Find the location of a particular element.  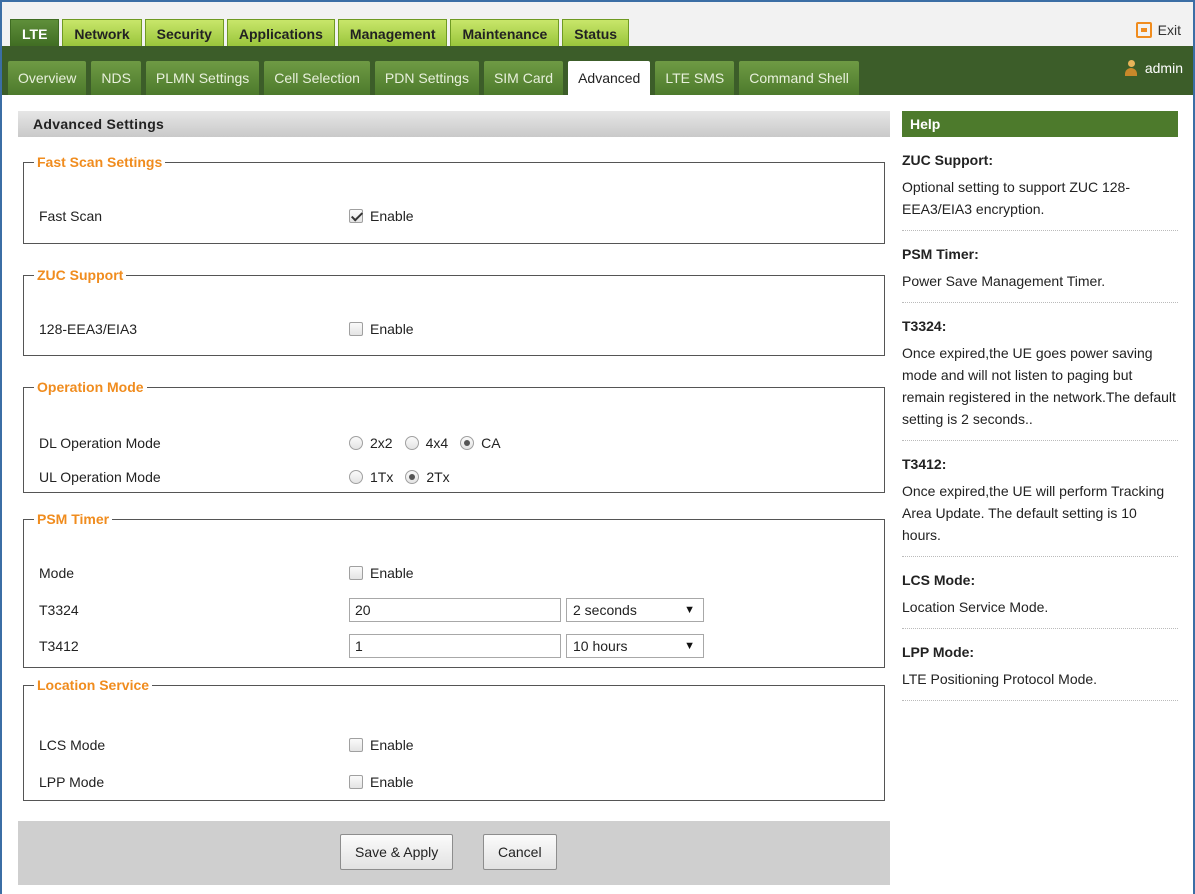

psm-mode-enable-label: Enable is located at coordinates (392, 573).